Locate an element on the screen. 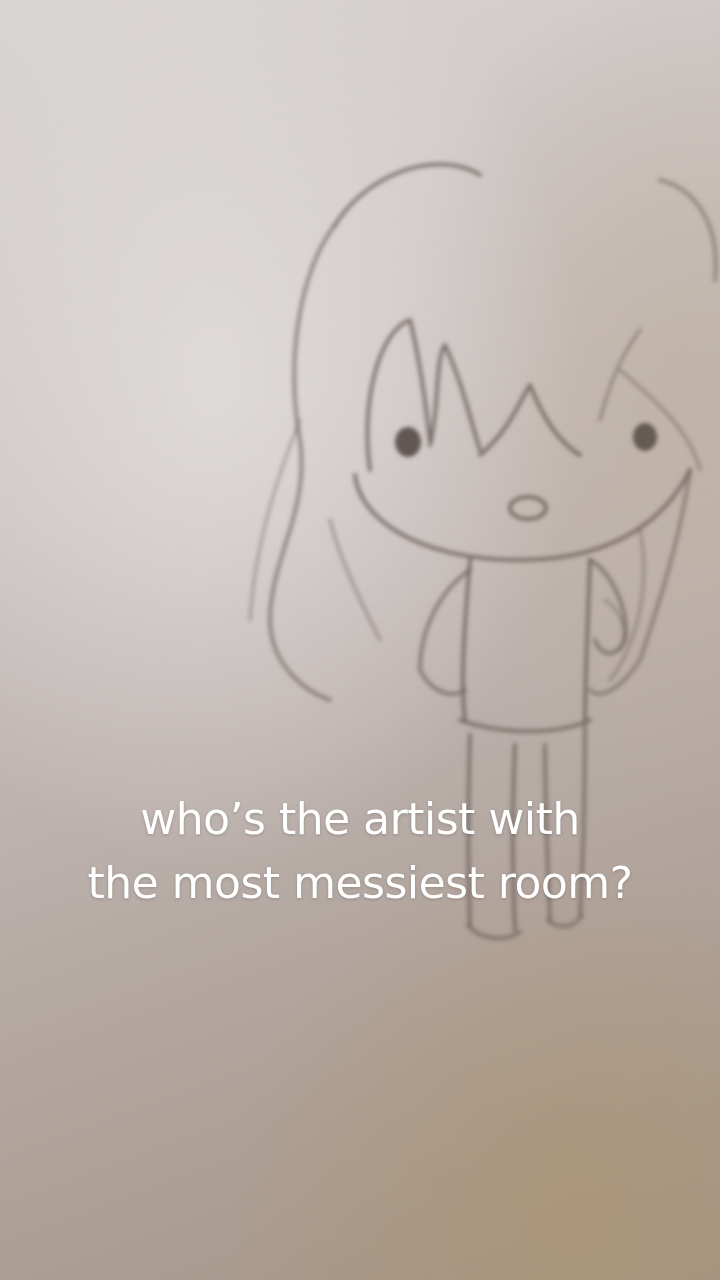 Image resolution: width=720 pixels, height=1280 pixels. caption-line-1: who’s the artist with is located at coordinates (360, 819).